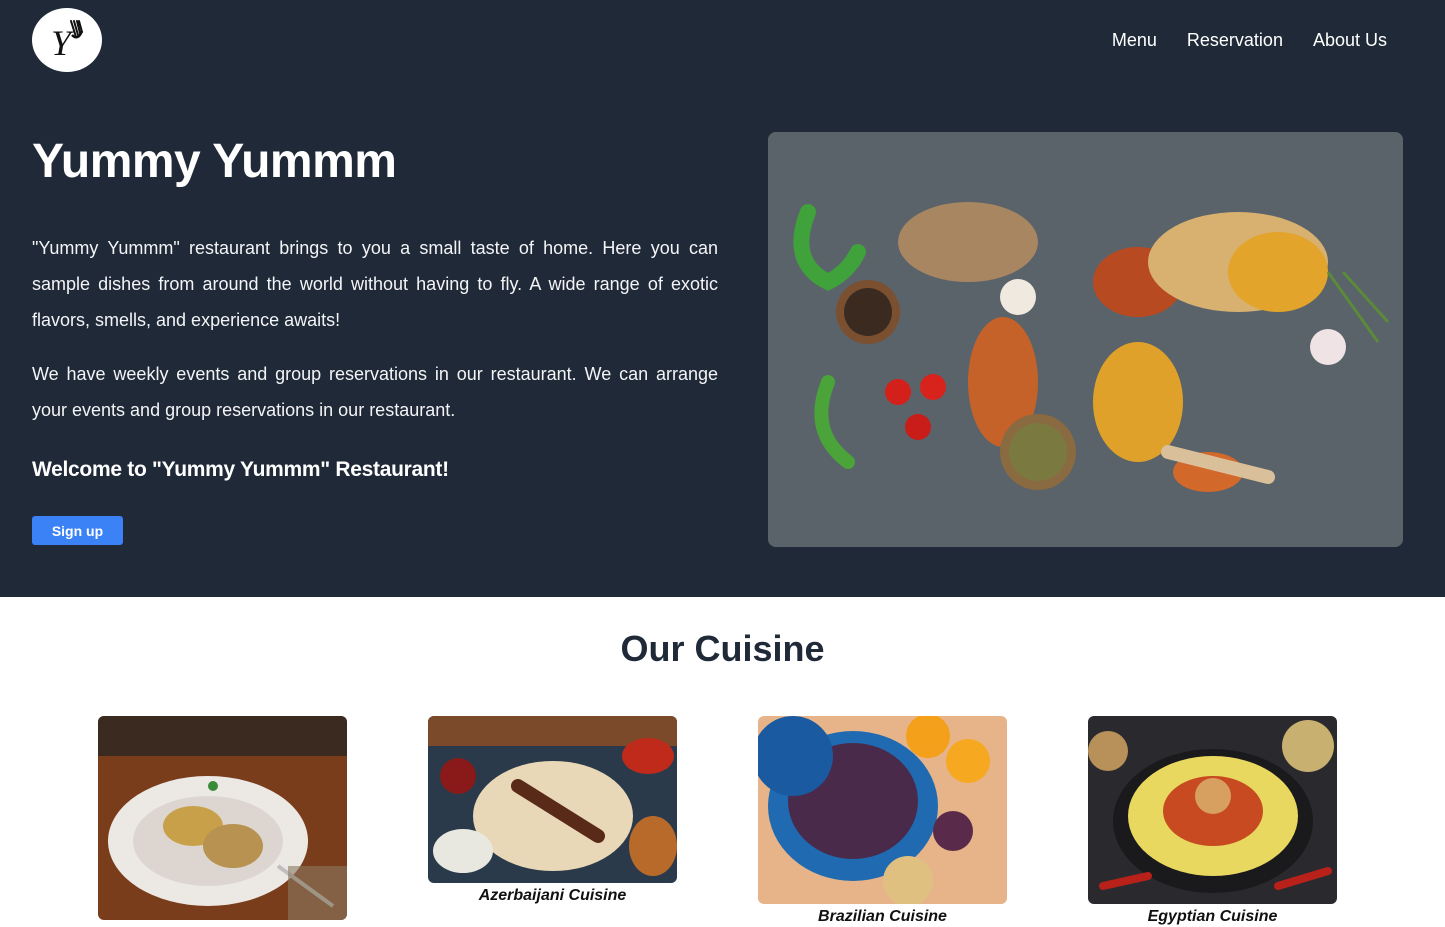 This screenshot has height=927, width=1445. Describe the element at coordinates (240, 469) in the screenshot. I see `welcome-heading: Welcome to "Yummy Yummm" Restaurant!` at that location.